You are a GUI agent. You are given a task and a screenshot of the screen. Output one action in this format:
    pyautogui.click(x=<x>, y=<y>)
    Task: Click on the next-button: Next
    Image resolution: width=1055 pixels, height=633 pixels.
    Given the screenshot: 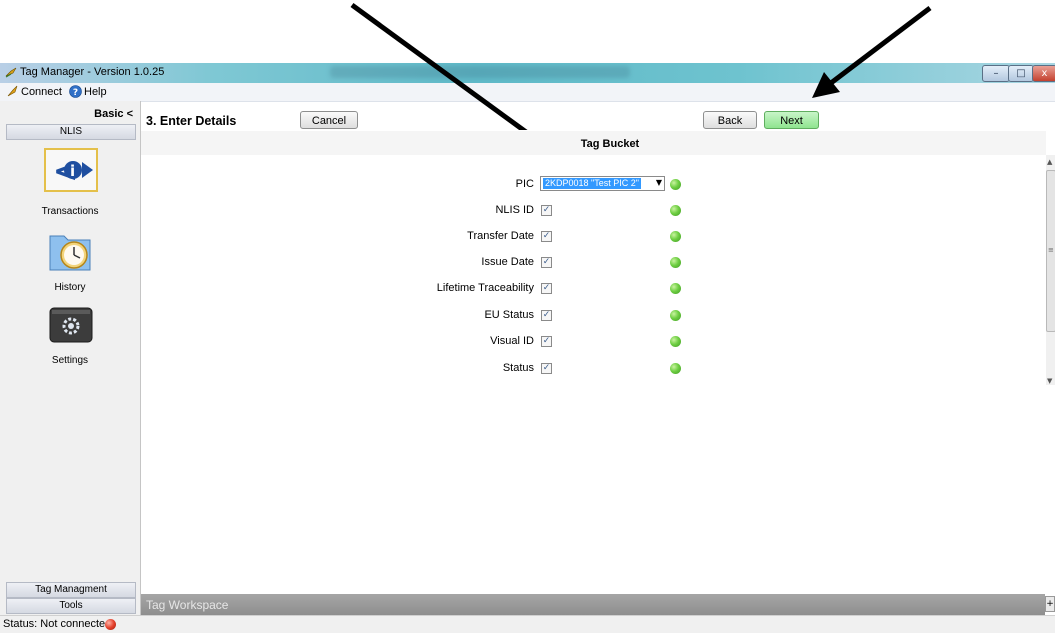 What is the action you would take?
    pyautogui.click(x=791, y=120)
    